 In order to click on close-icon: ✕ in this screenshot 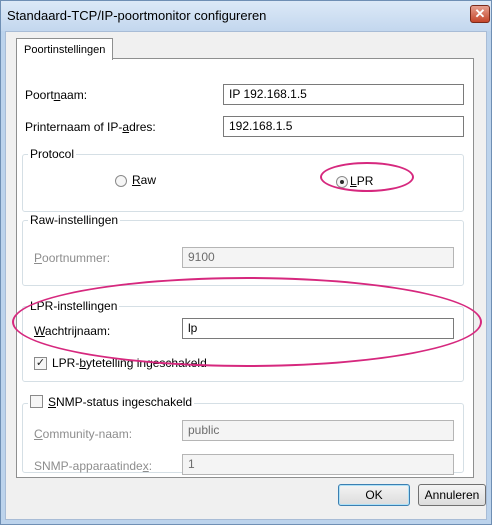, I will do `click(480, 13)`.